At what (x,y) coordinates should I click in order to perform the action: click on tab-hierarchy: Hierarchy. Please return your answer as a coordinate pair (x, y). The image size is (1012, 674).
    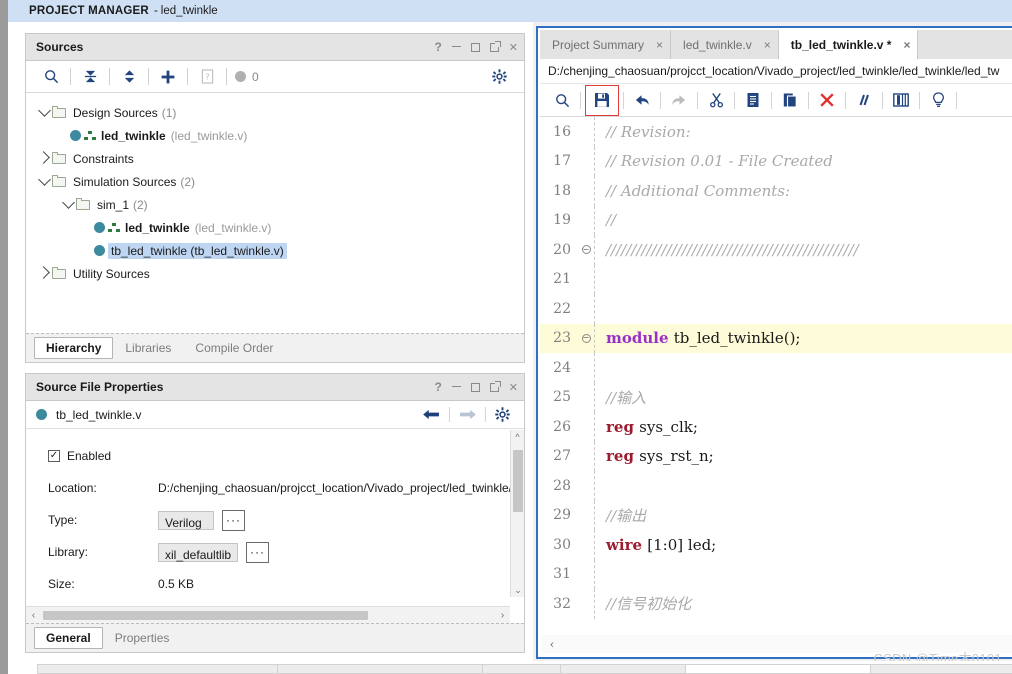
    Looking at the image, I should click on (74, 348).